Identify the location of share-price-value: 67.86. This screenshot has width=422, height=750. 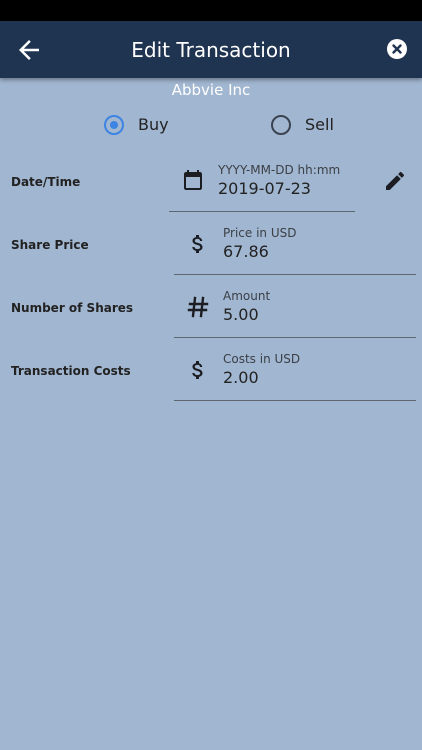
(246, 251).